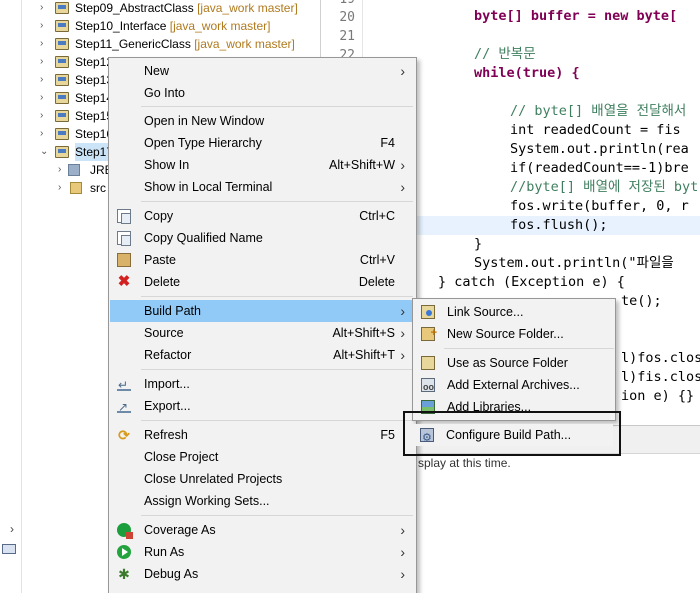  What do you see at coordinates (527, 73) in the screenshot?
I see `code-line: while(true) {` at bounding box center [527, 73].